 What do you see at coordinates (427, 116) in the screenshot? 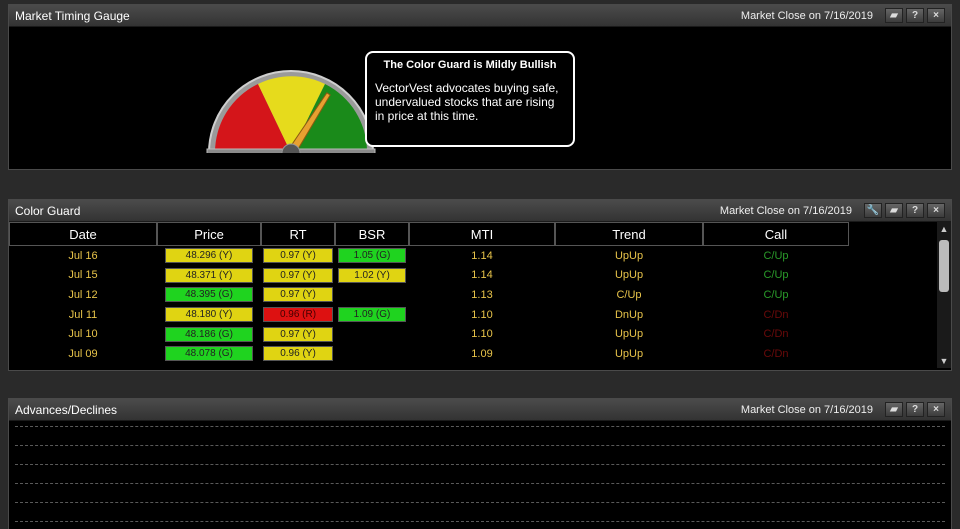
I see `callout-line: in price at this time.` at bounding box center [427, 116].